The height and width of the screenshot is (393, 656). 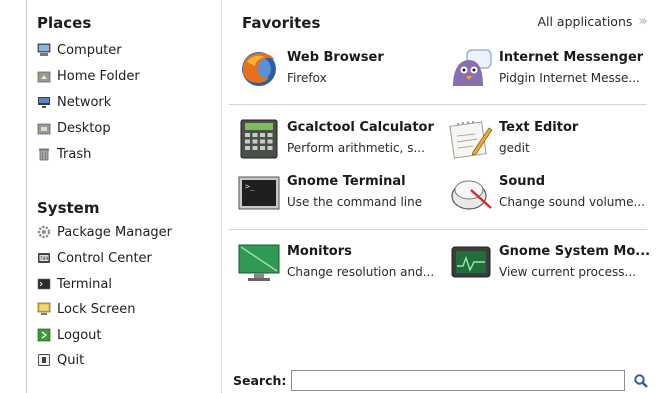 What do you see at coordinates (259, 68) in the screenshot?
I see `firefox-icon` at bounding box center [259, 68].